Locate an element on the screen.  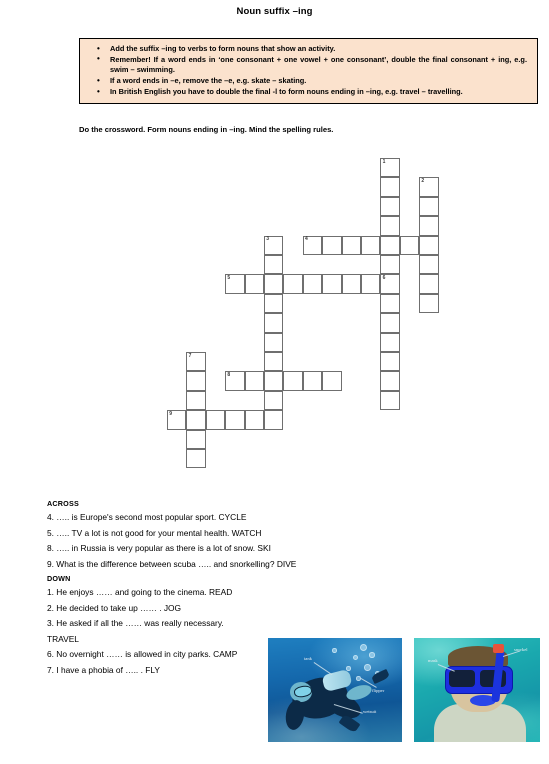
crossword-cell: 8 is located at coordinates (235, 381).